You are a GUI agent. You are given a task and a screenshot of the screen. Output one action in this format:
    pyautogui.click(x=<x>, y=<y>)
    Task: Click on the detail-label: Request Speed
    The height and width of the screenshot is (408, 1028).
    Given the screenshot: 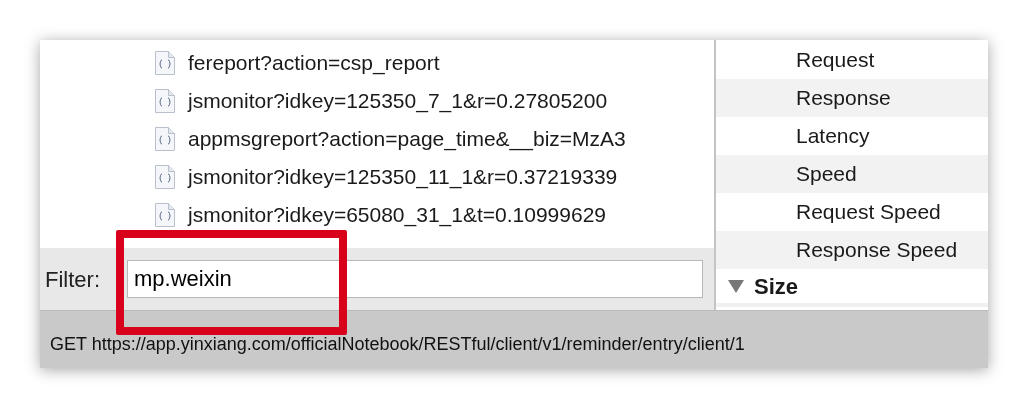 What is the action you would take?
    pyautogui.click(x=868, y=212)
    